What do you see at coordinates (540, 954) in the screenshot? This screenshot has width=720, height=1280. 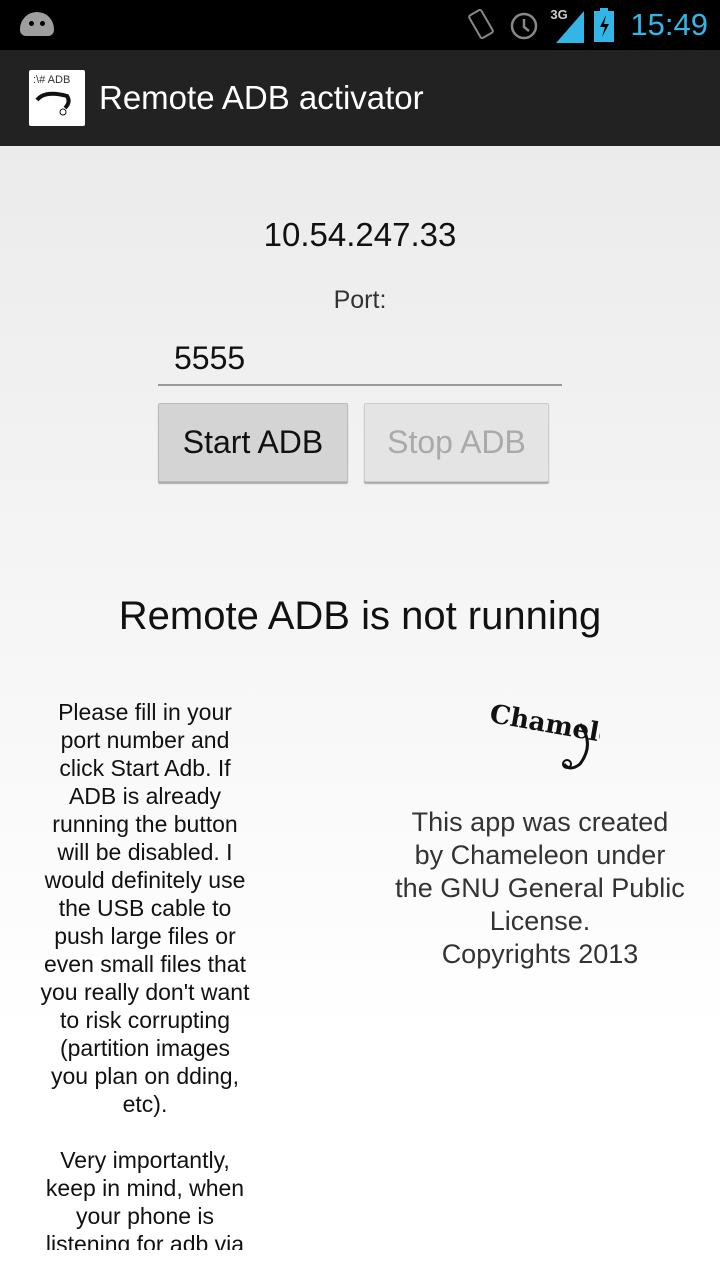 I see `about-line: Copyrights 2013` at bounding box center [540, 954].